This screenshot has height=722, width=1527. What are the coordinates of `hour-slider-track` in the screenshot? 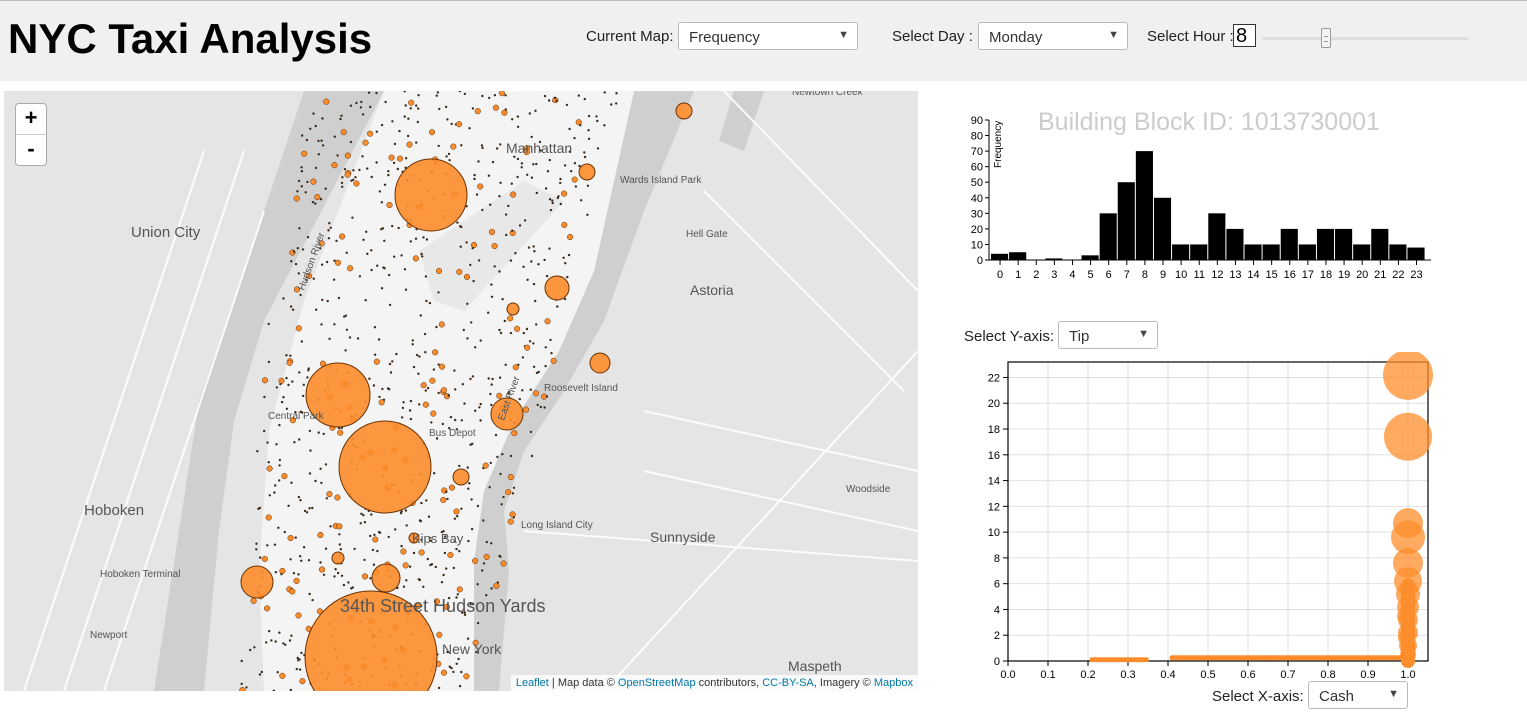 It's located at (1365, 38).